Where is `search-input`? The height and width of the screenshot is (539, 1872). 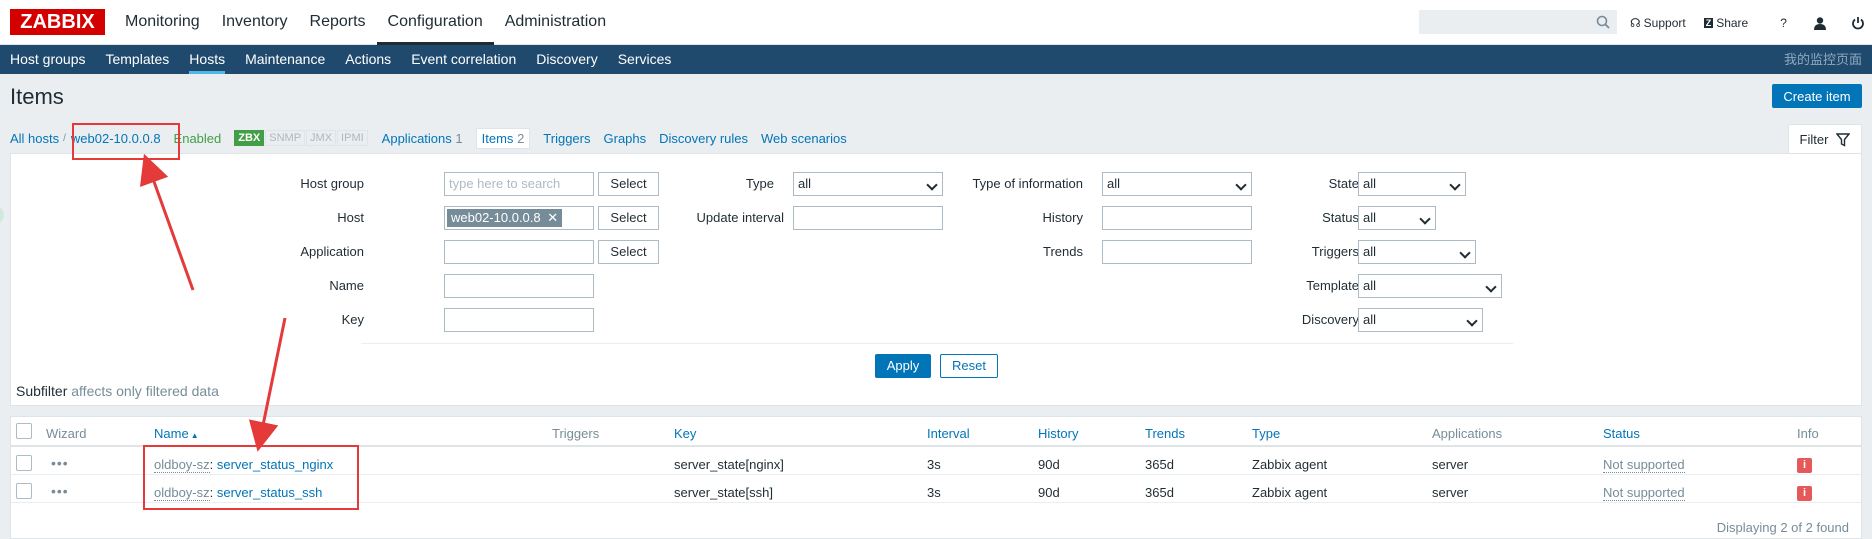
search-input is located at coordinates (1518, 22).